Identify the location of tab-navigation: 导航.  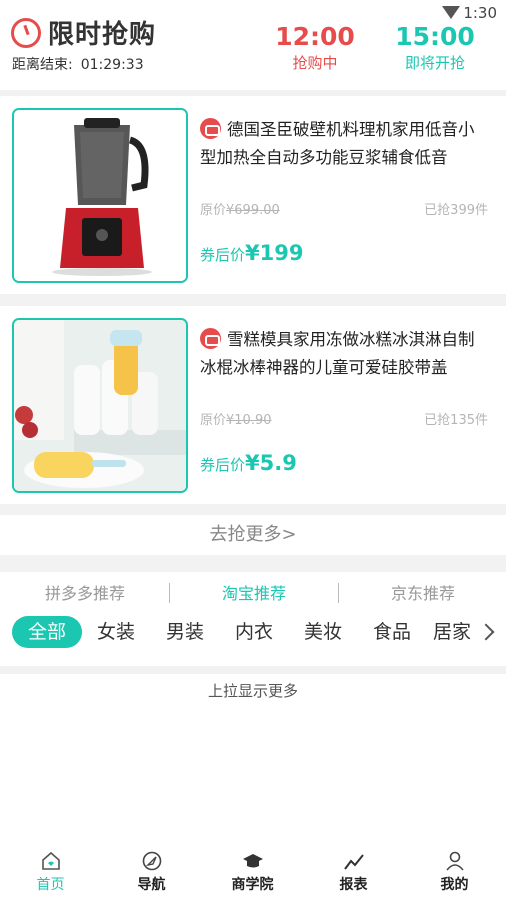
(151, 872).